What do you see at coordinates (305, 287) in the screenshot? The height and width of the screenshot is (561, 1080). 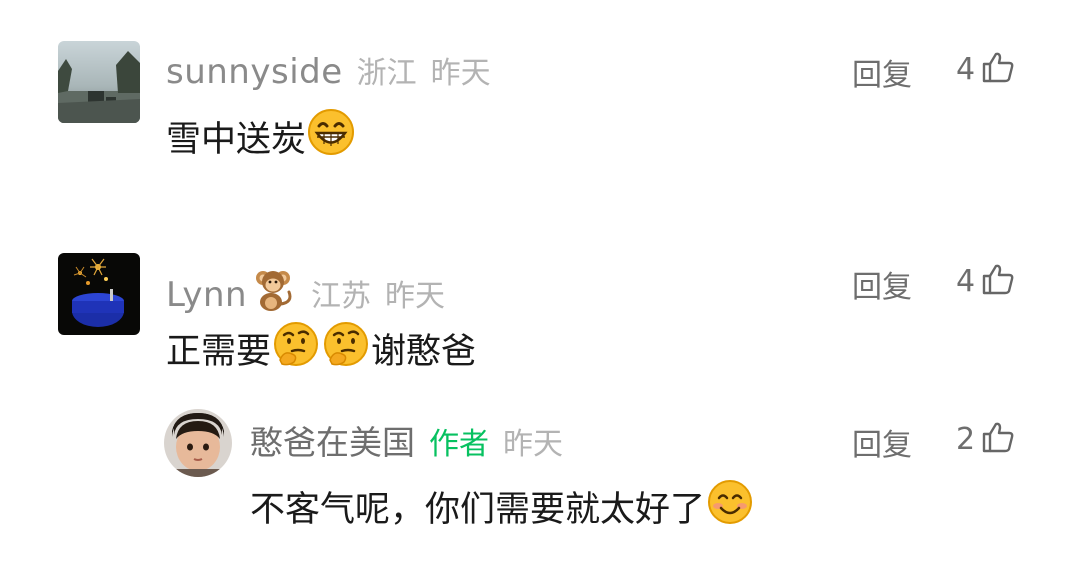 I see `comment-meta: Lynn 江苏 昨天` at bounding box center [305, 287].